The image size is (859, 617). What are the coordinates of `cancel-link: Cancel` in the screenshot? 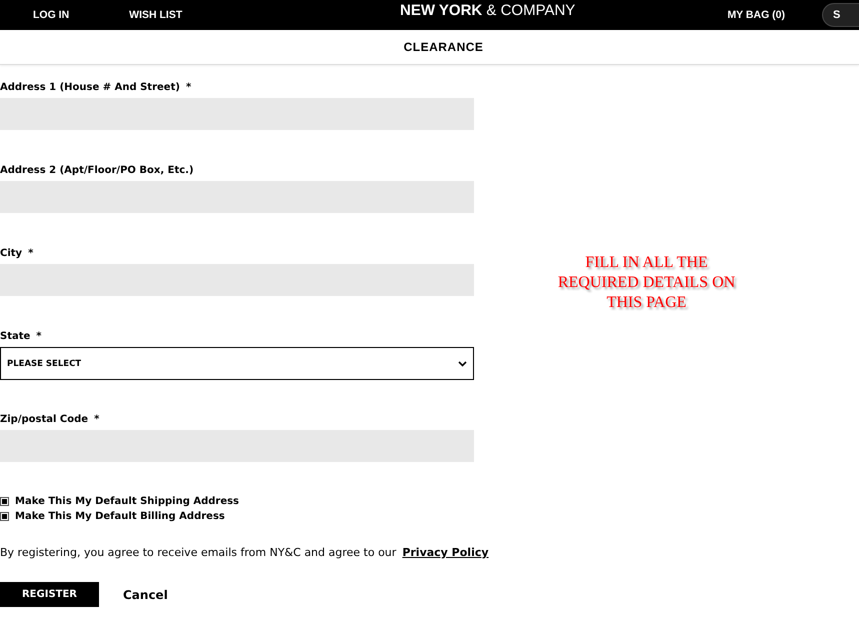 It's located at (145, 595).